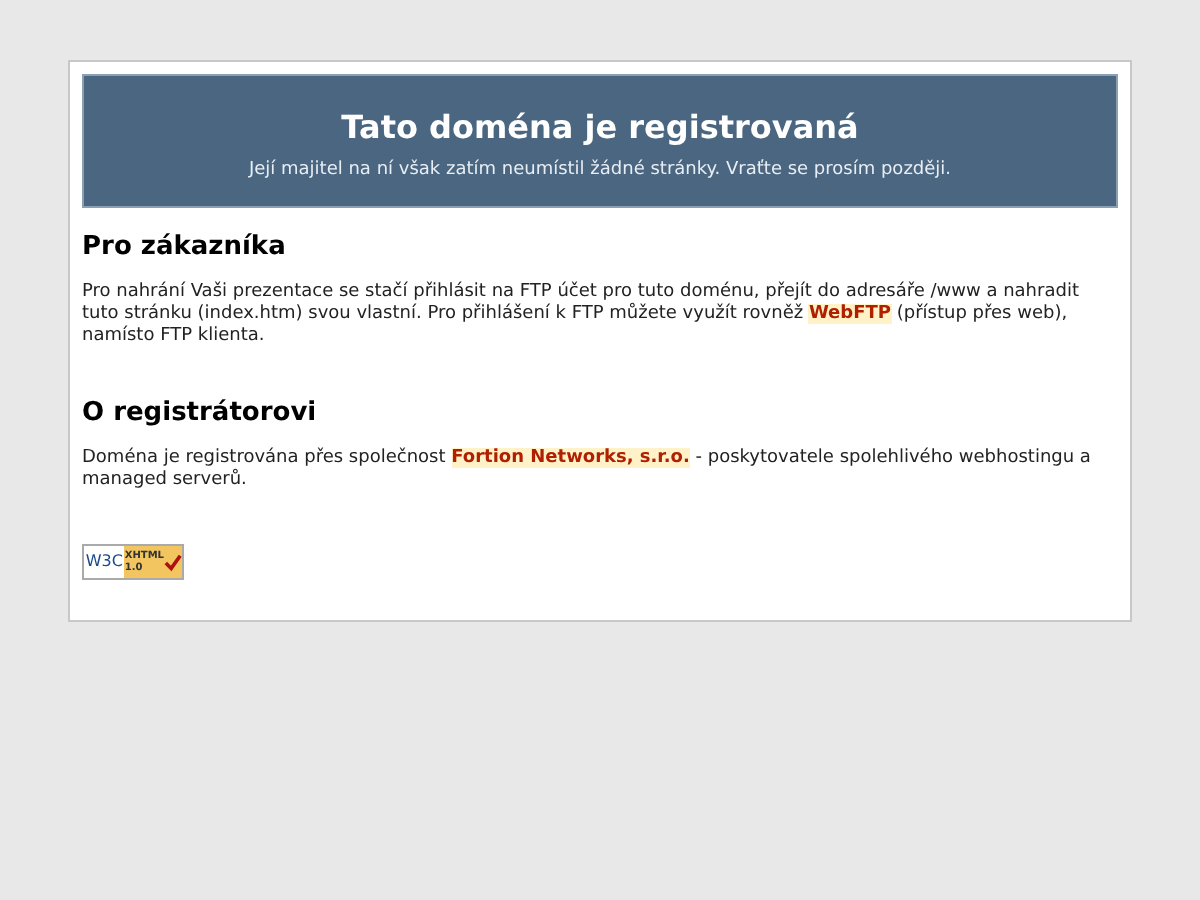 This screenshot has height=900, width=1200. I want to click on page-subtitle: Její majitel na ní však zatím neumístil žádné stránky. Vraťte se prosím později., so click(600, 170).